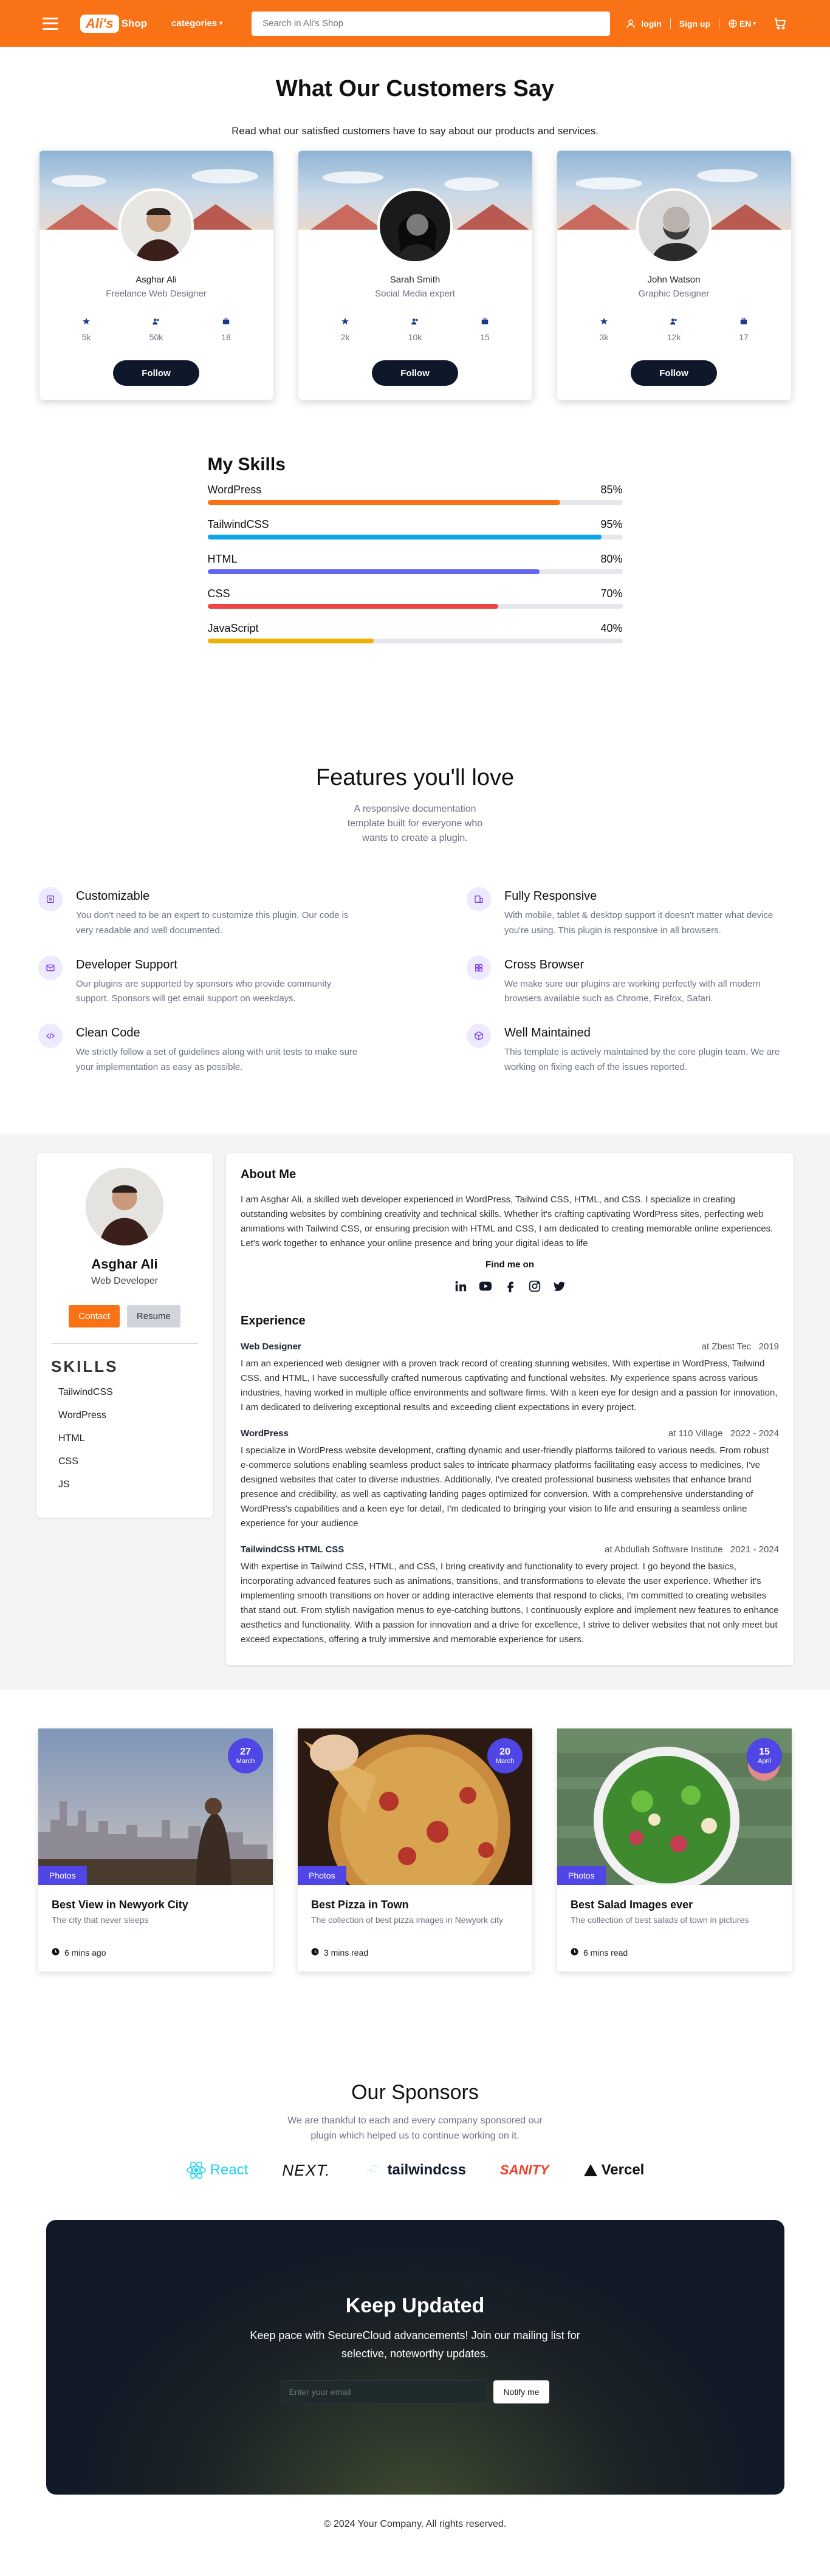  Describe the element at coordinates (674, 226) in the screenshot. I see `avatar` at that location.